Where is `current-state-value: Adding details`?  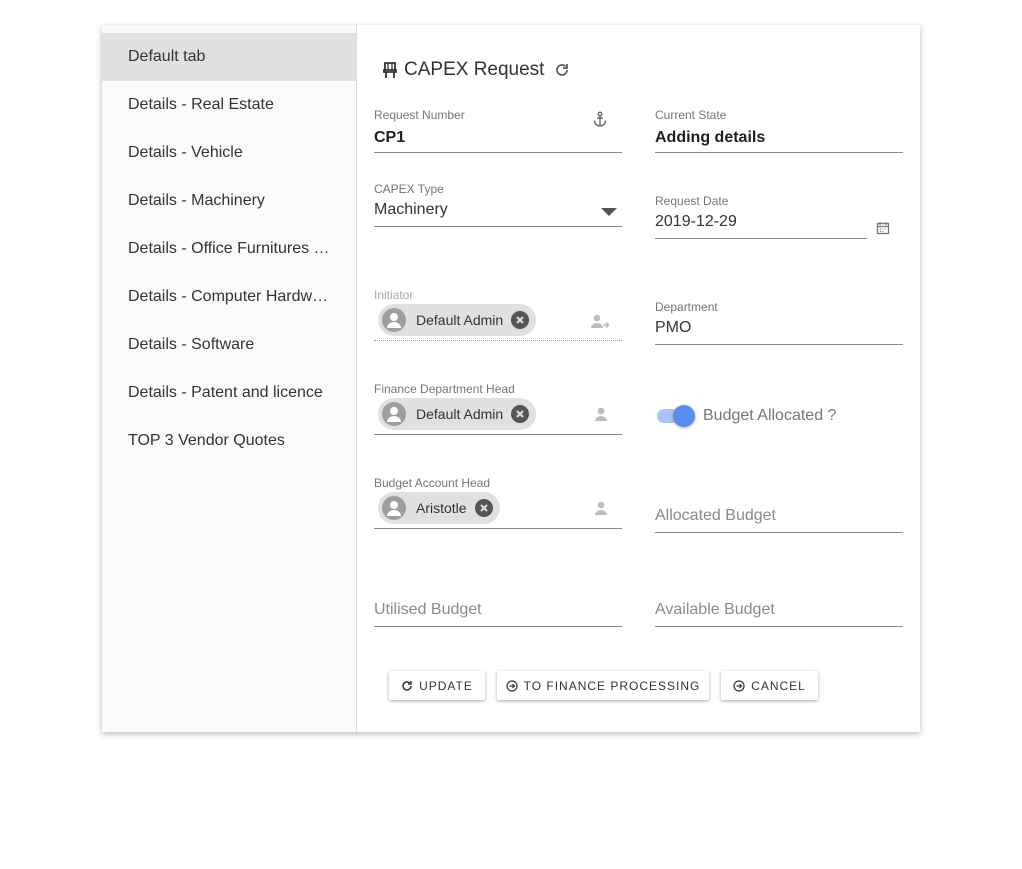 current-state-value: Adding details is located at coordinates (710, 137).